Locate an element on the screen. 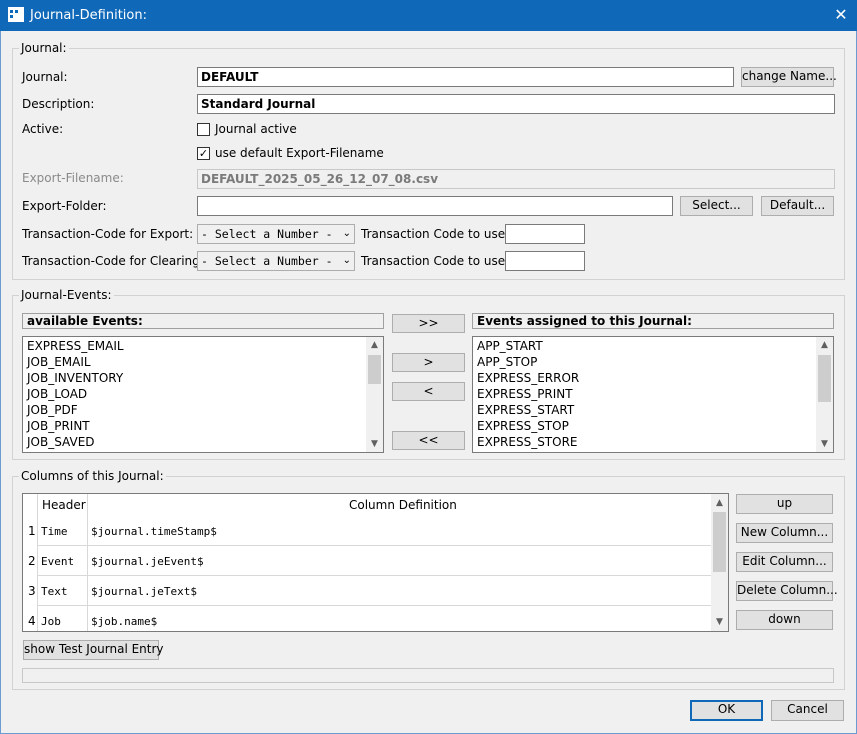 The width and height of the screenshot is (857, 734). row-definition: $journal.timeStamp$ is located at coordinates (154, 531).